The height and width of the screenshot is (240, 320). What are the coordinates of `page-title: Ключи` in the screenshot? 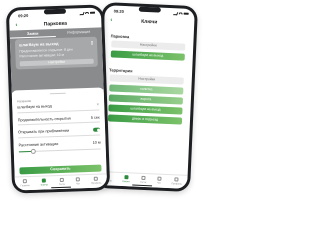 It's located at (149, 22).